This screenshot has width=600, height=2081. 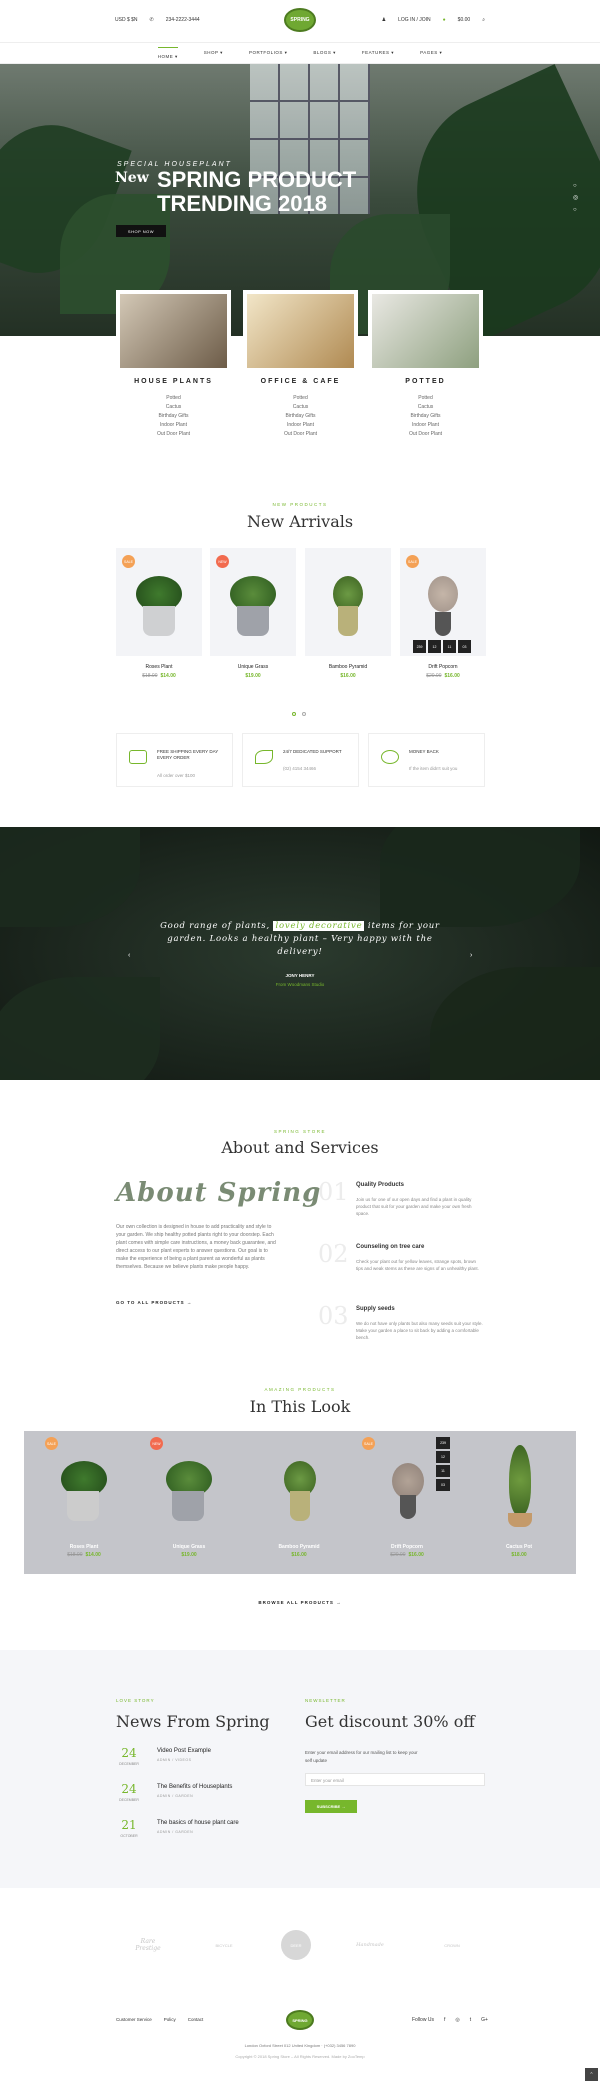 What do you see at coordinates (471, 955) in the screenshot?
I see `next-arrow-icon: ›` at bounding box center [471, 955].